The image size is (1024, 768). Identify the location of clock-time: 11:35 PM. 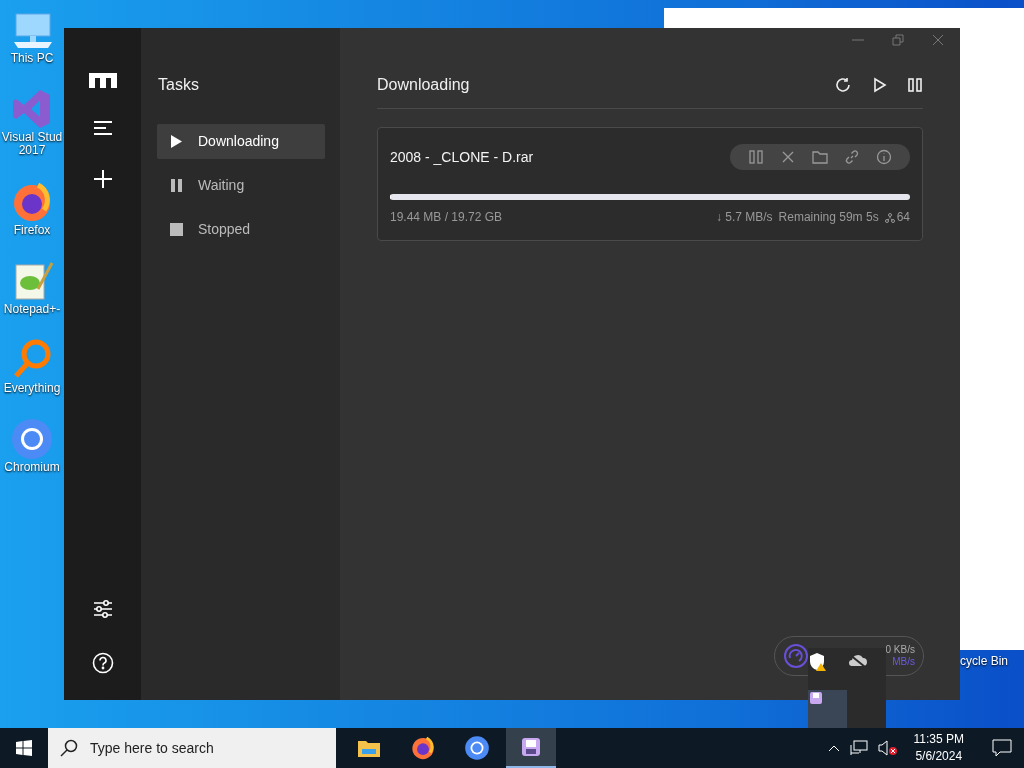
(938, 739).